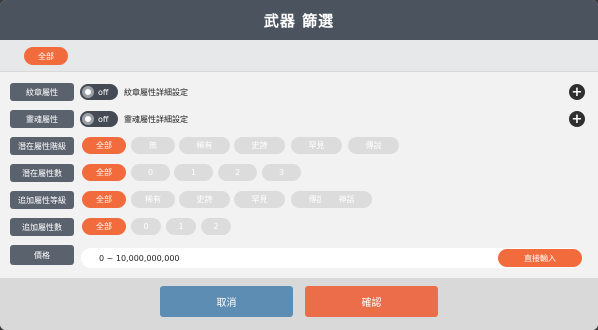  What do you see at coordinates (204, 199) in the screenshot?
I see `additional-grade-option: 史詩` at bounding box center [204, 199].